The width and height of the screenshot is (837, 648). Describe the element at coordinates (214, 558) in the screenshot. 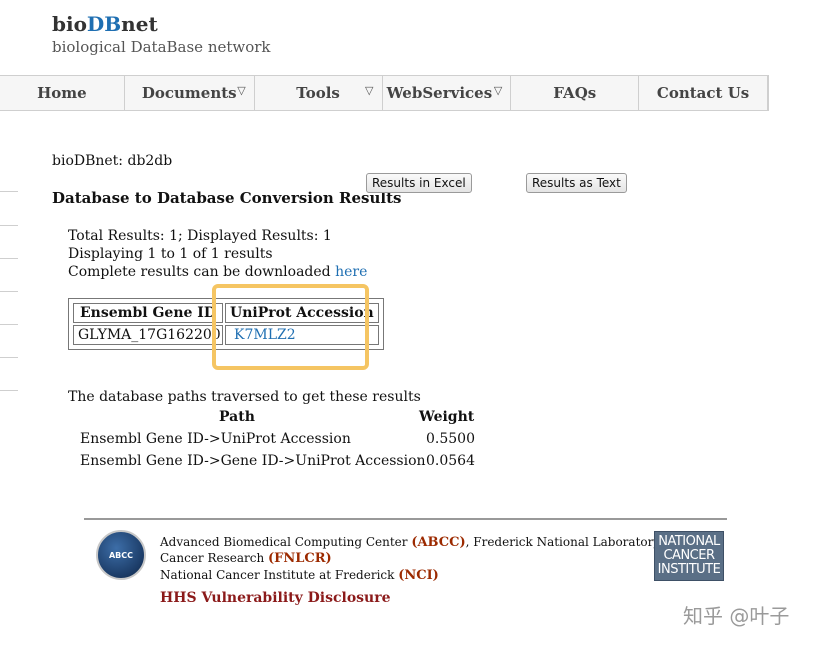

I see `footer-text: Cancer Research` at that location.